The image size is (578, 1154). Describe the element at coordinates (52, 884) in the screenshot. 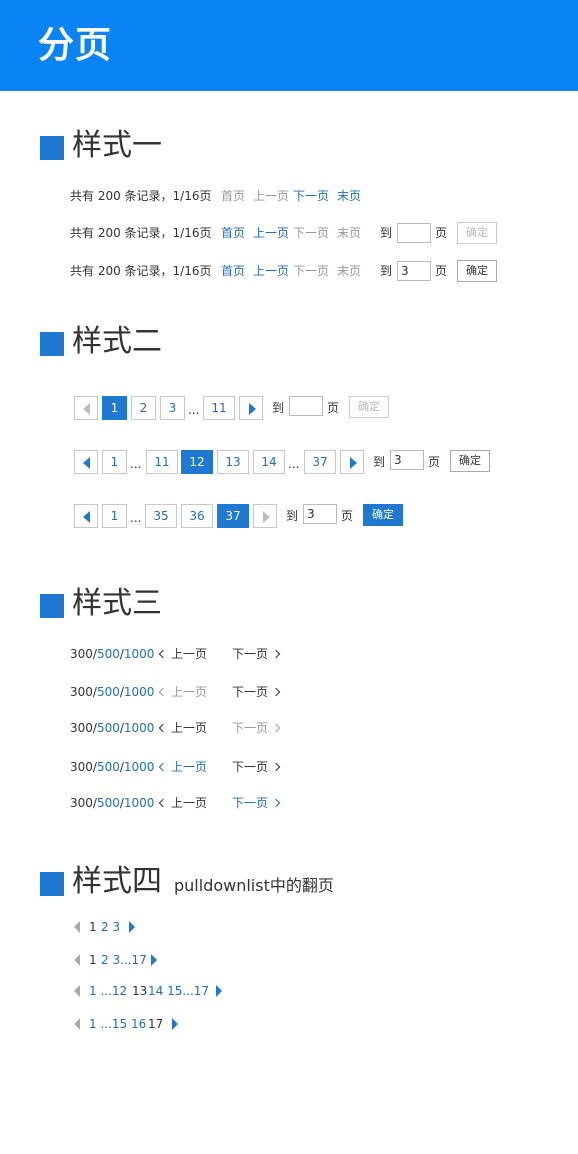

I see `section-marker-icon` at that location.